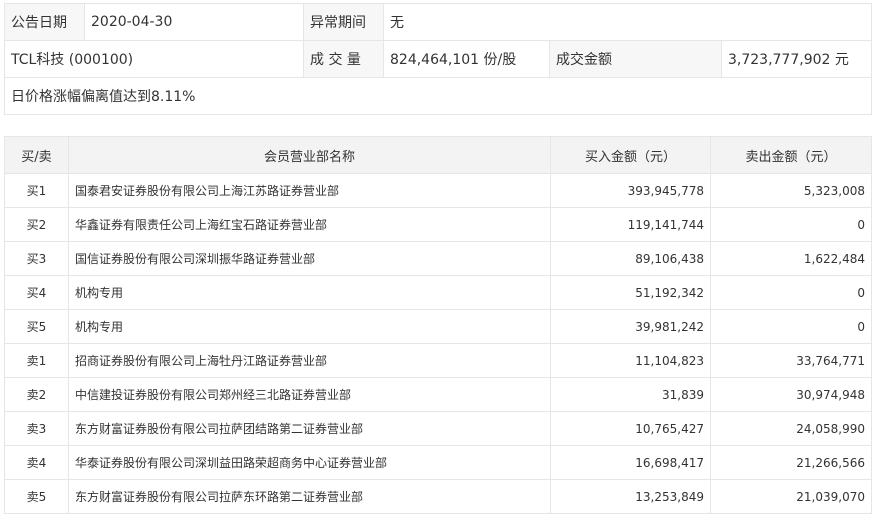 This screenshot has height=518, width=877. Describe the element at coordinates (796, 59) in the screenshot. I see `turnover-value: 3,723,777,902 元` at that location.